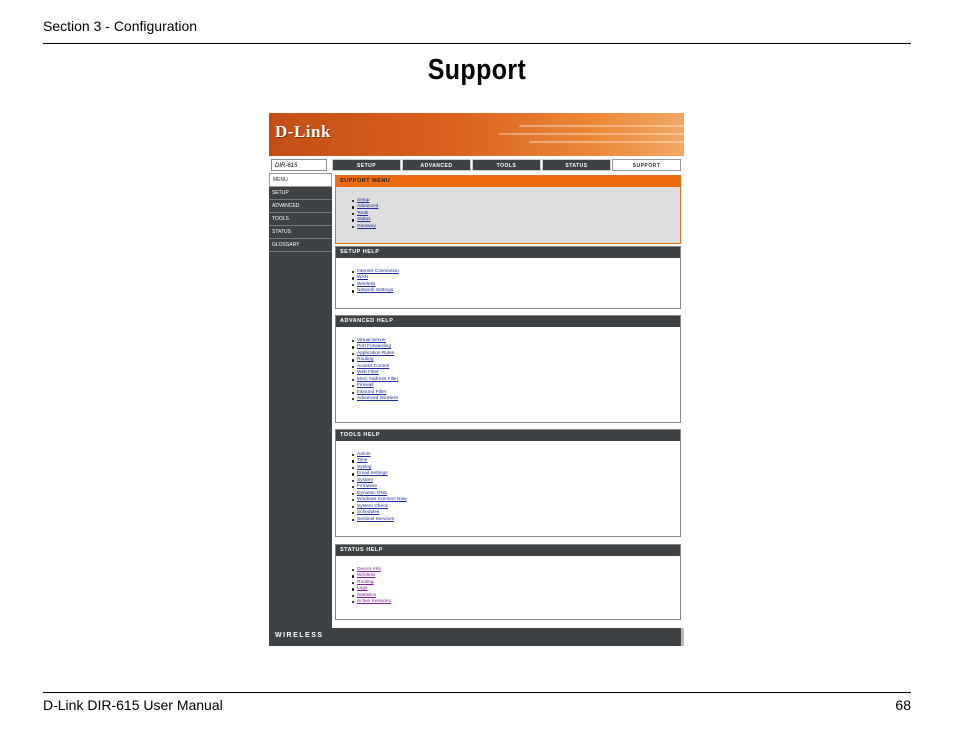 The image size is (954, 738). What do you see at coordinates (576, 165) in the screenshot?
I see `tab-status: STATUS` at bounding box center [576, 165].